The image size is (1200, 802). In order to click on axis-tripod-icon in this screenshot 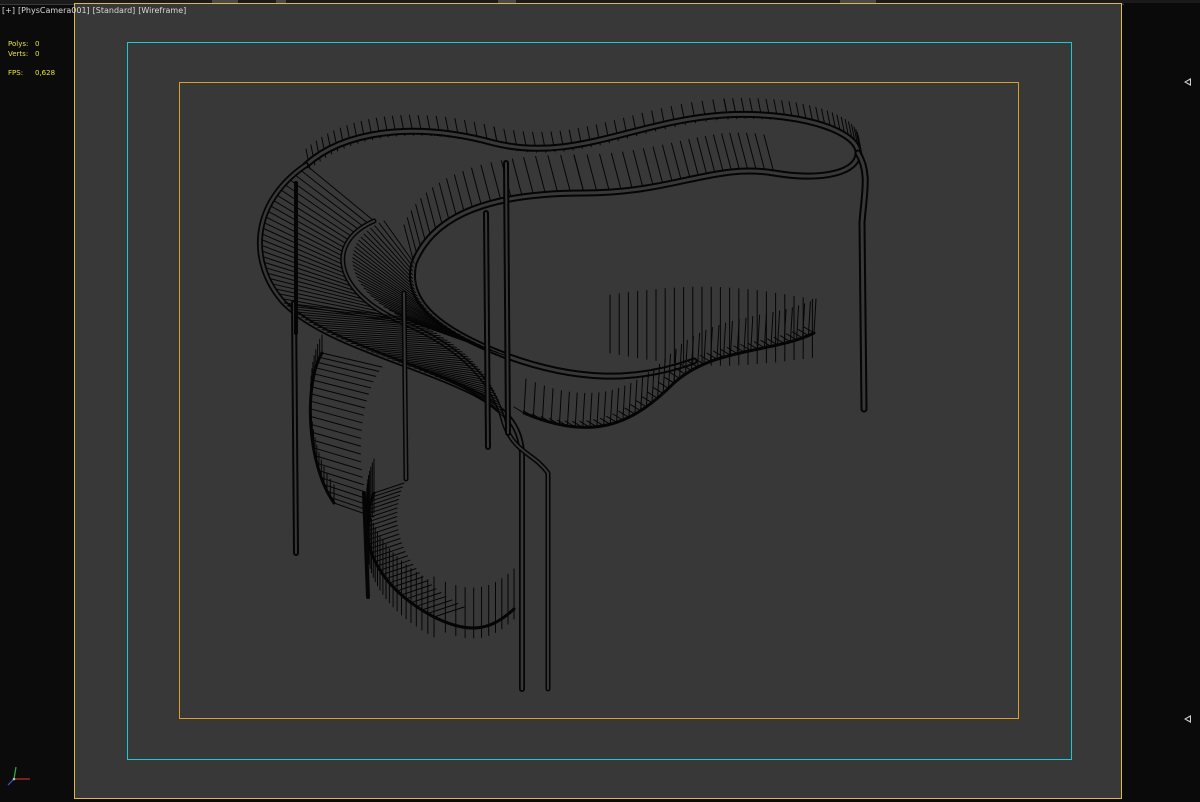, I will do `click(18, 776)`.